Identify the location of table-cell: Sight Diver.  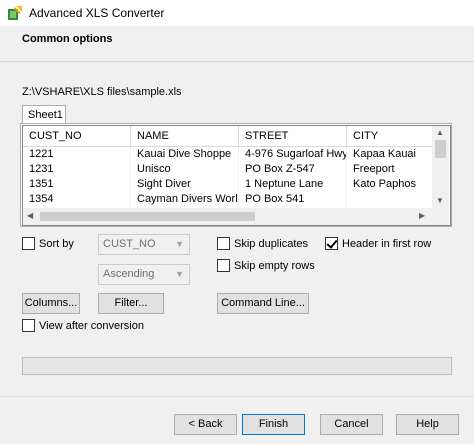
(185, 184).